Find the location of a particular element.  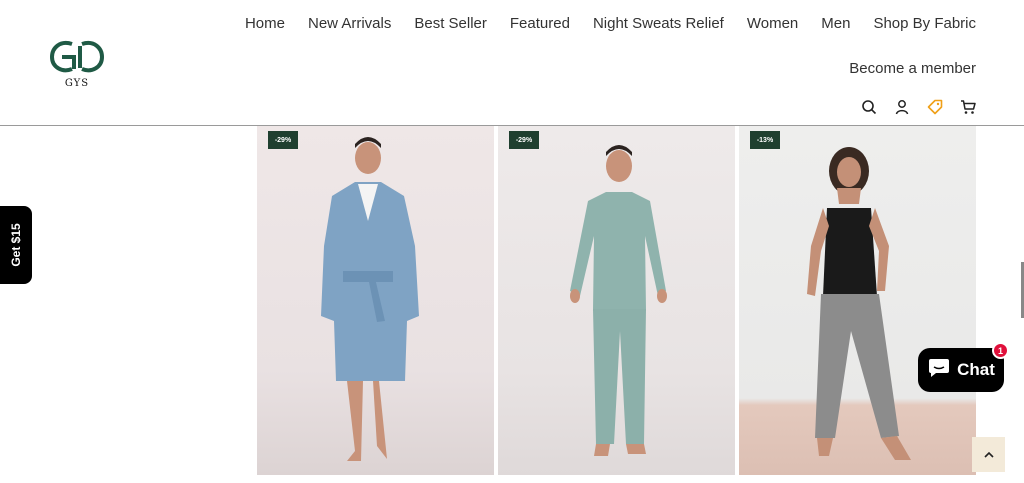

nav-featured: Featured is located at coordinates (540, 23).